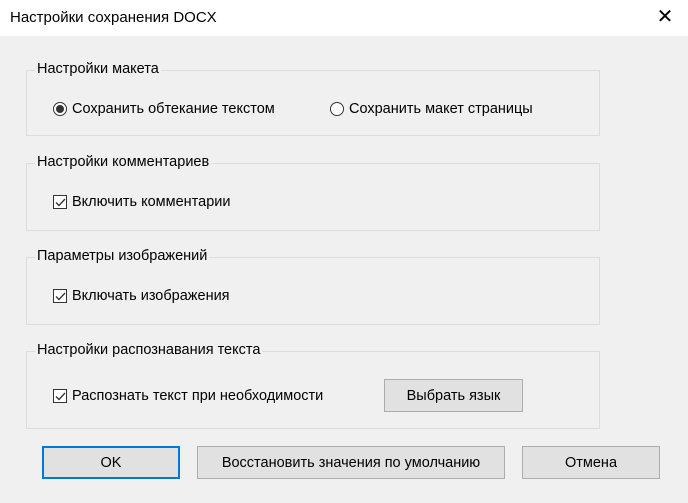 The height and width of the screenshot is (503, 688). Describe the element at coordinates (151, 296) in the screenshot. I see `checkbox-label: Включать изображения` at that location.